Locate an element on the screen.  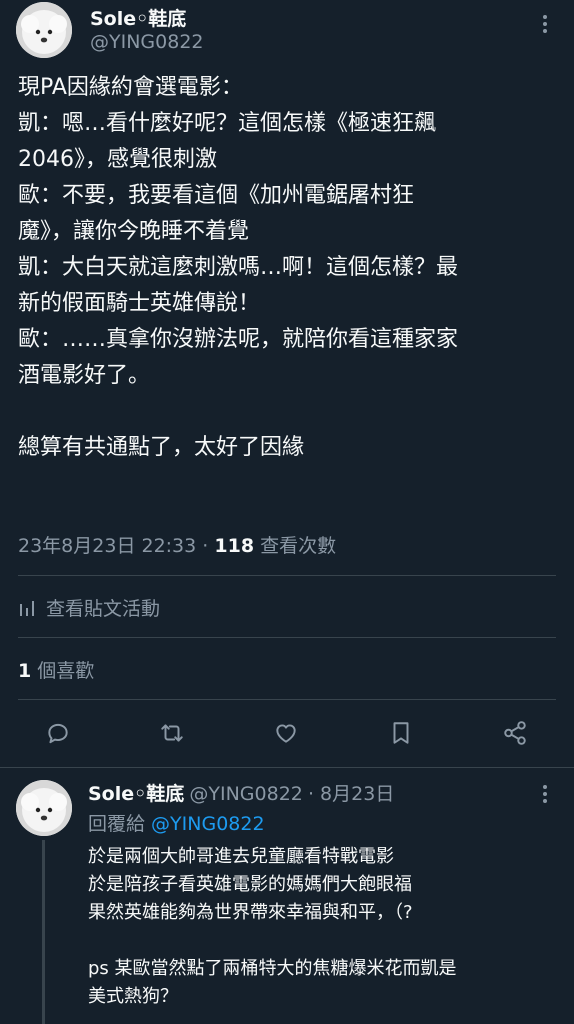
reply-line: 於是陪孩子看英雄電影的媽媽們大飽眼福 is located at coordinates (250, 884).